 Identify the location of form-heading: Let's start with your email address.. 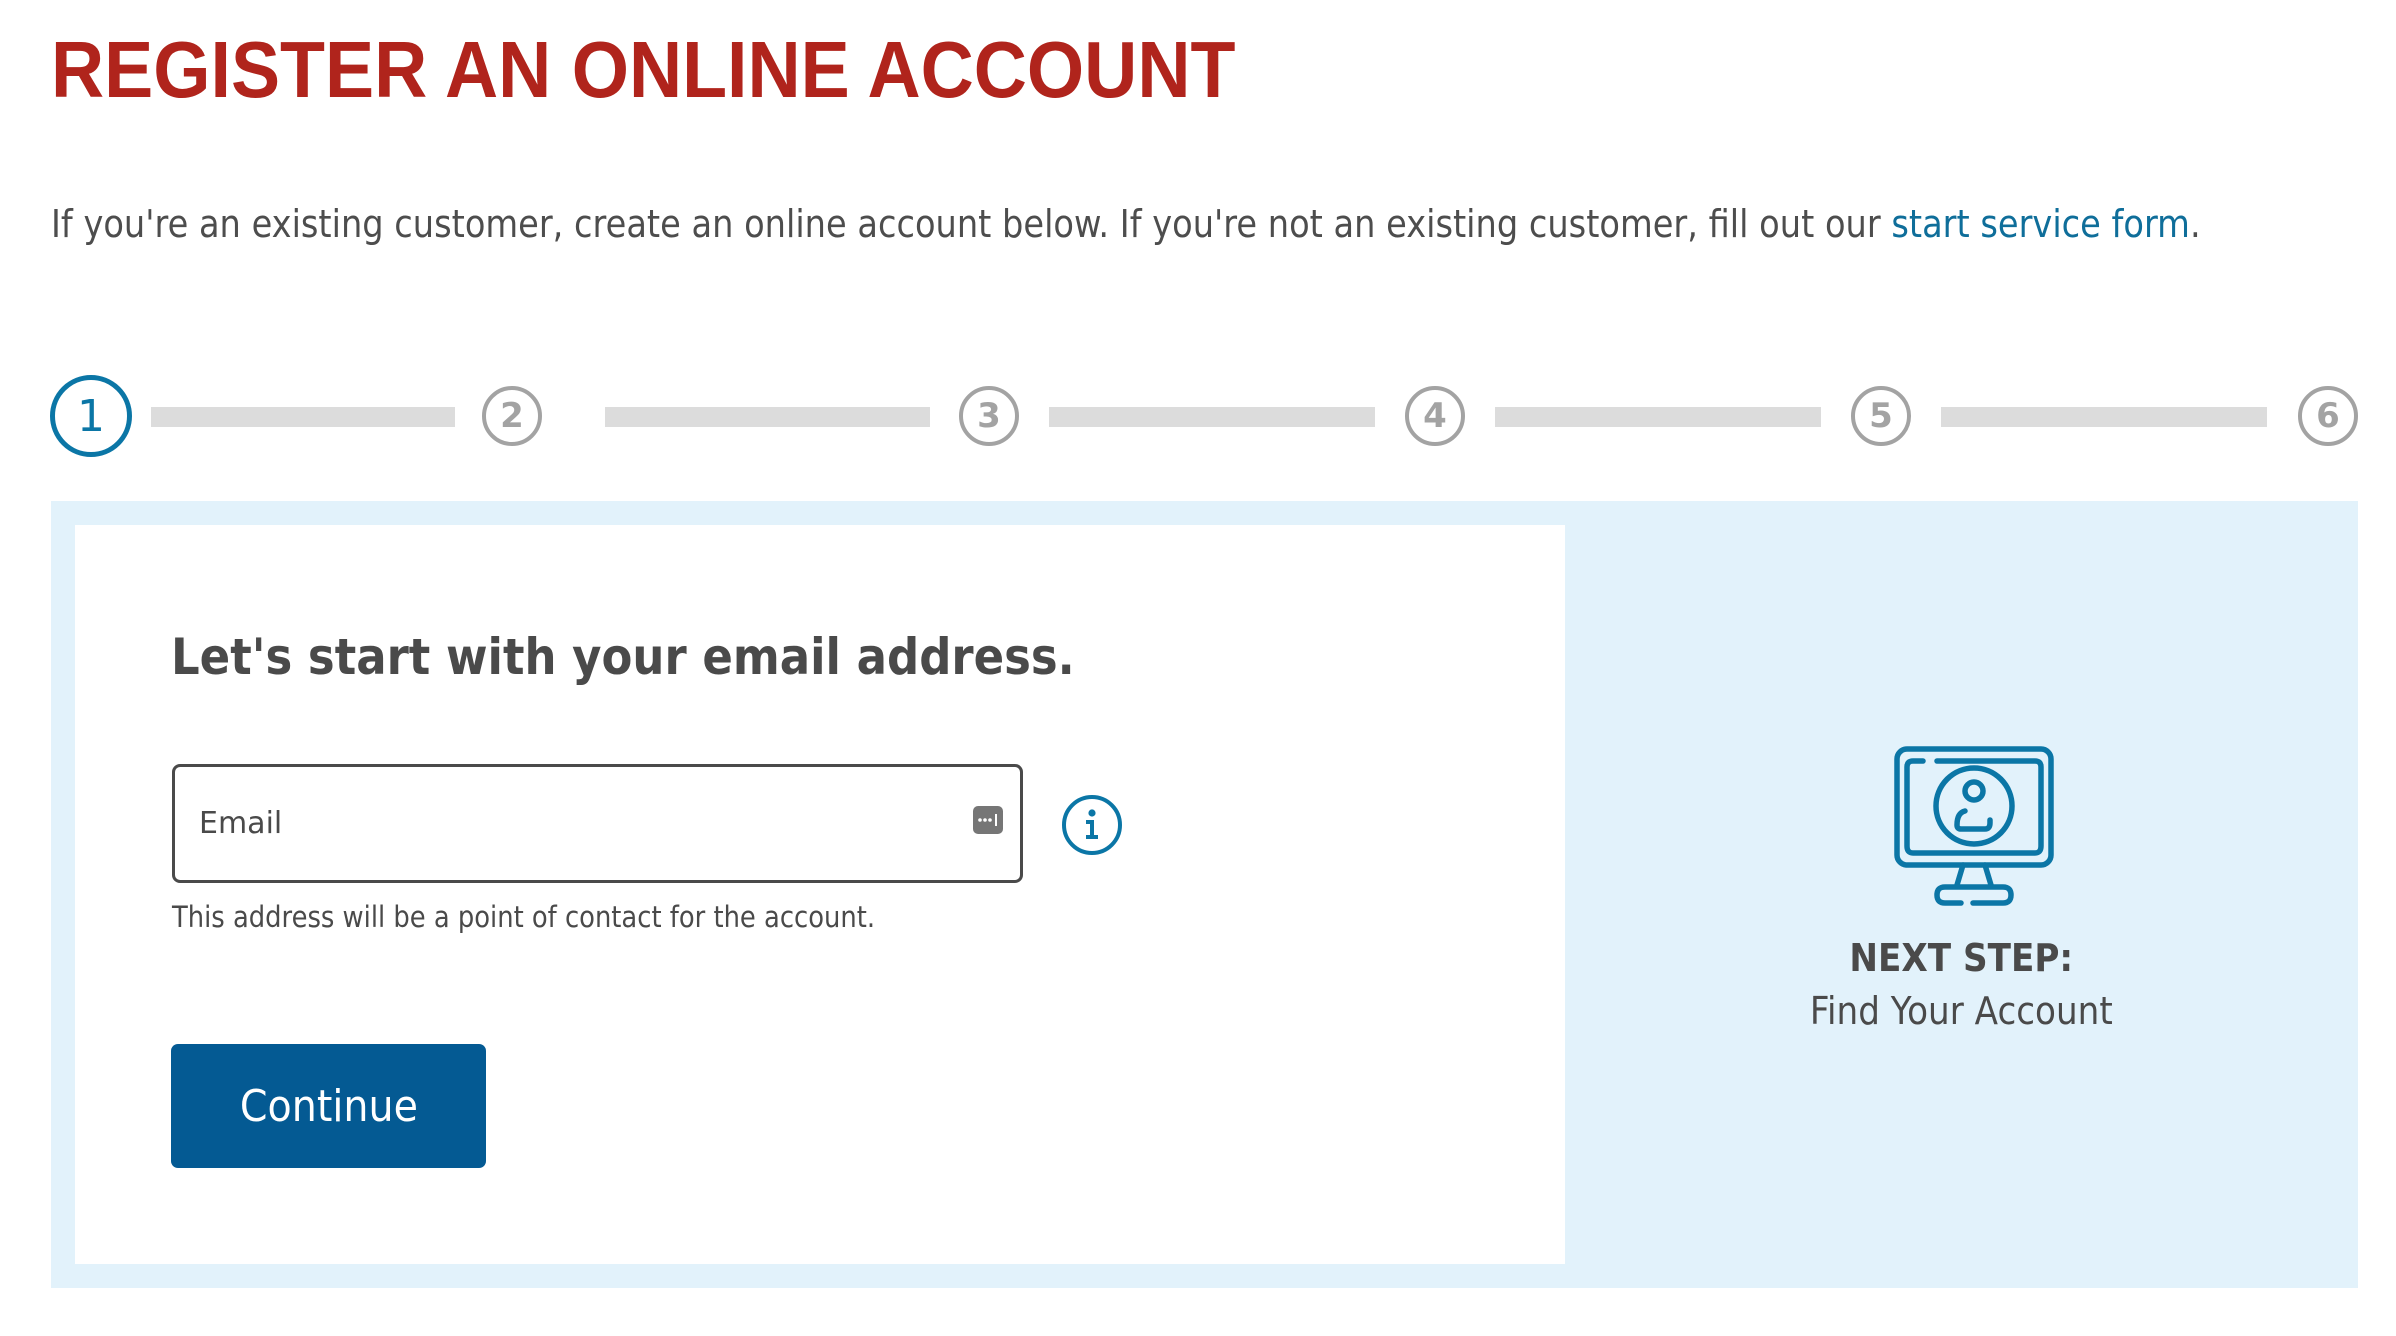
(623, 657).